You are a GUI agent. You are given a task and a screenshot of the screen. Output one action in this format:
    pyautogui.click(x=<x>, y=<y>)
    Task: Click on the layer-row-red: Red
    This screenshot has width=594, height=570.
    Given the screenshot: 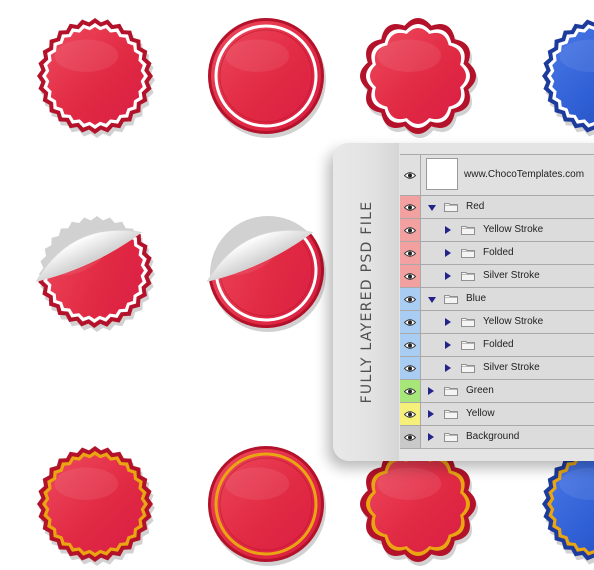 What is the action you would take?
    pyautogui.click(x=497, y=207)
    